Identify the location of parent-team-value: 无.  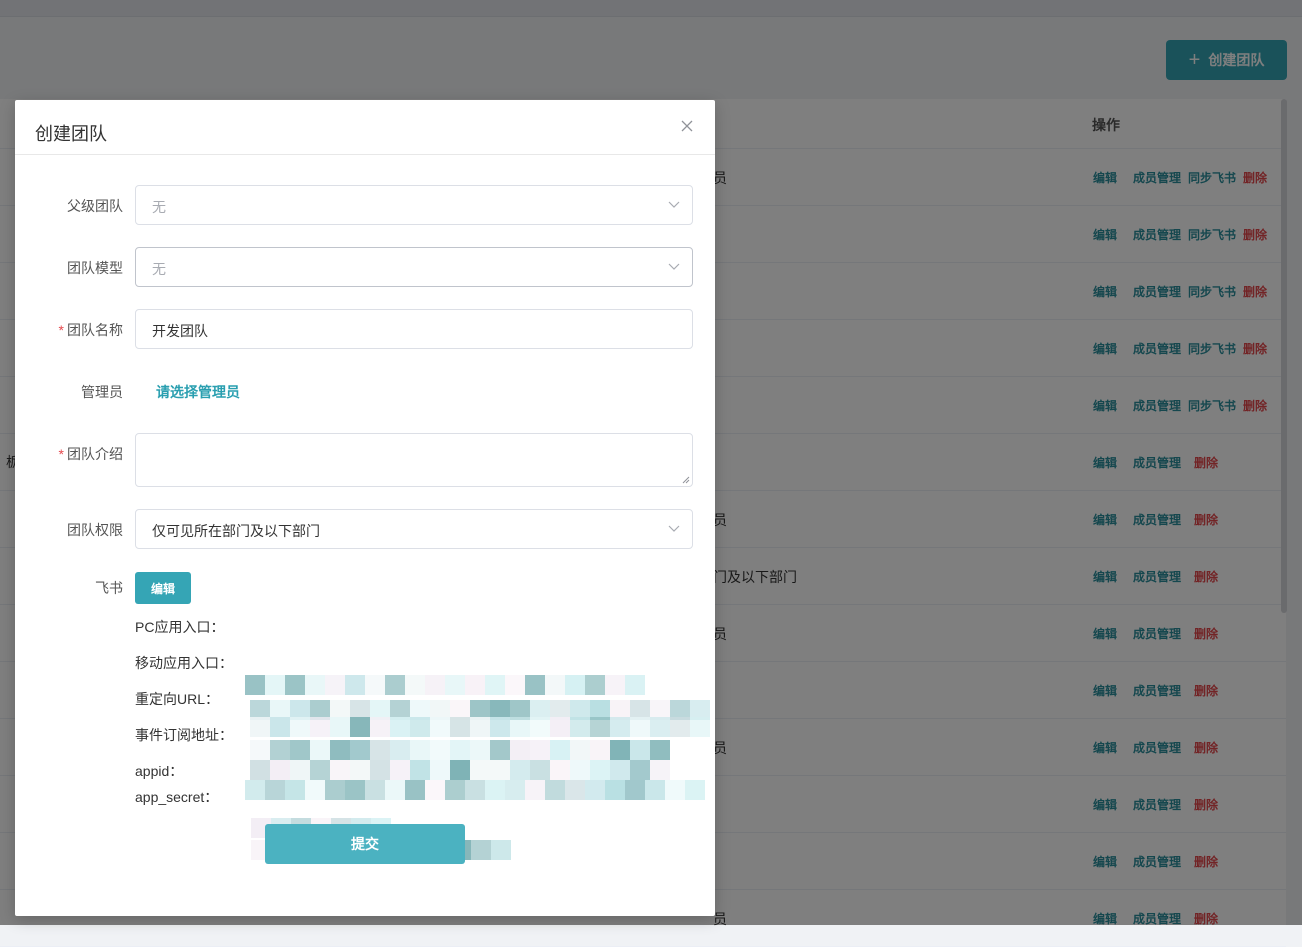
(159, 207).